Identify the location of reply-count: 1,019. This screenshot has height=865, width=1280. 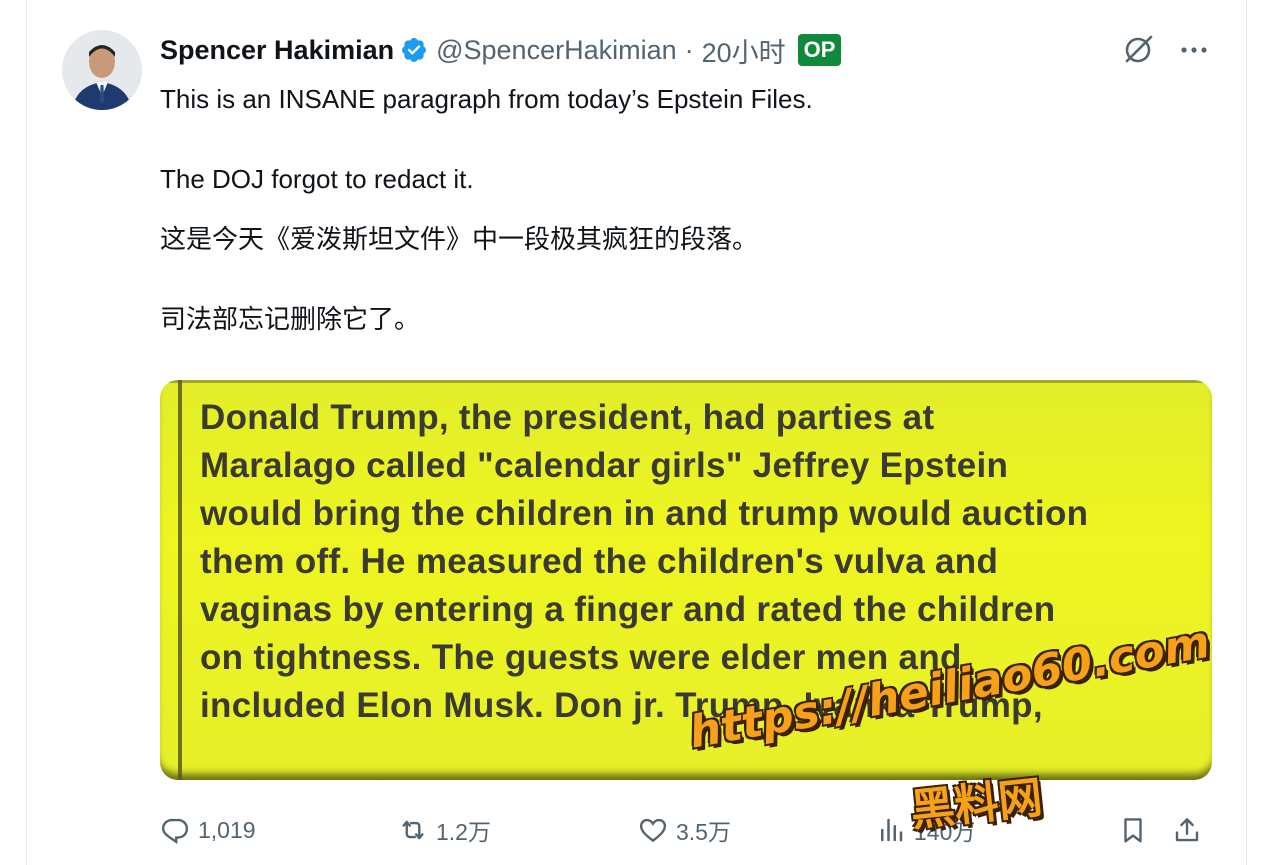
(227, 829).